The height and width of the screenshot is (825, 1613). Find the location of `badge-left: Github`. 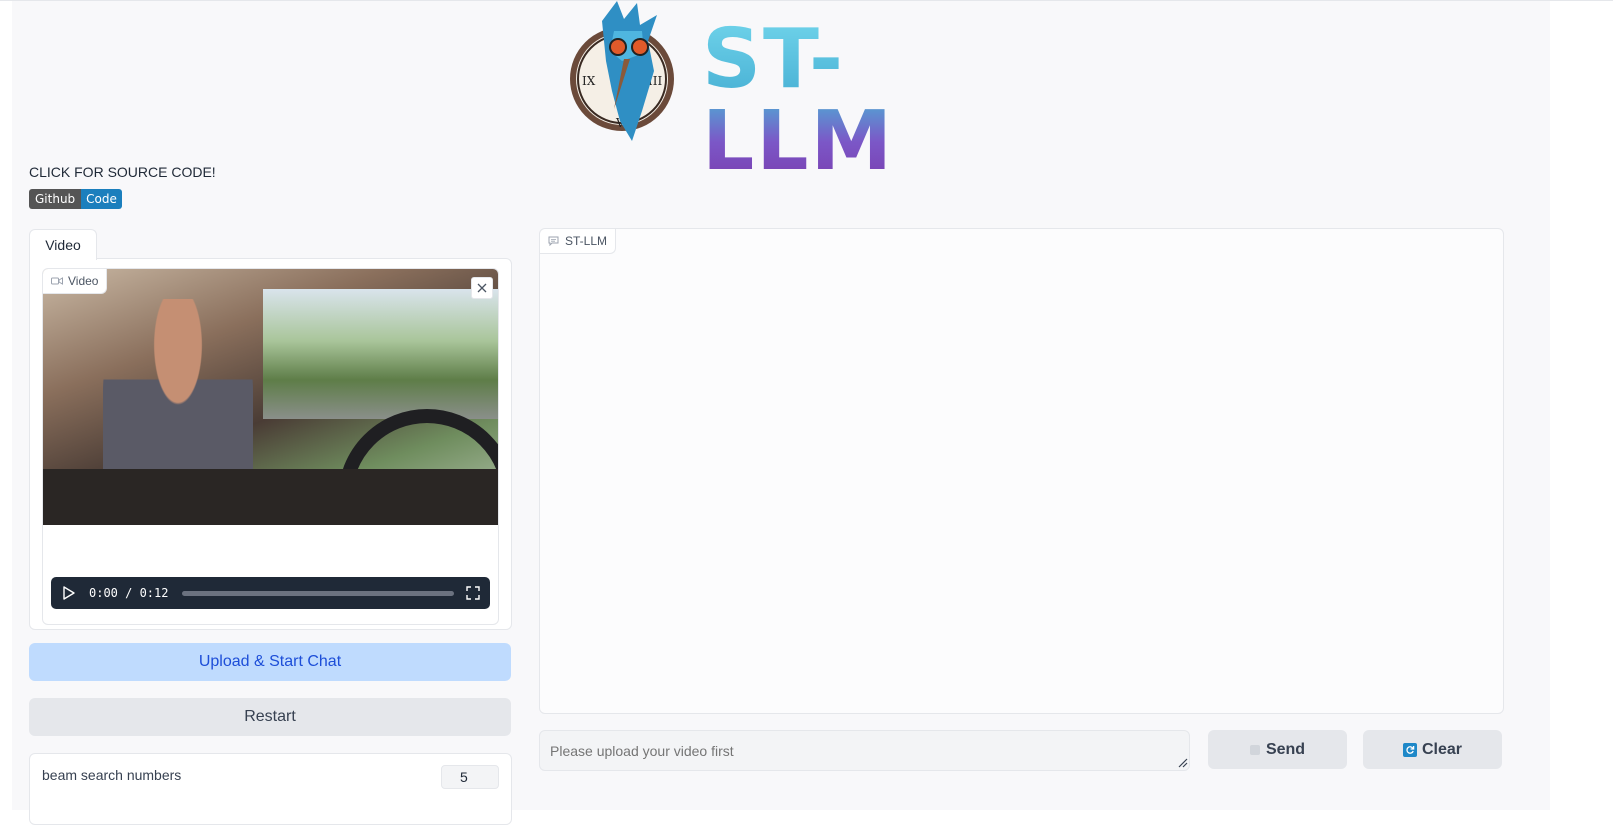

badge-left: Github is located at coordinates (55, 199).